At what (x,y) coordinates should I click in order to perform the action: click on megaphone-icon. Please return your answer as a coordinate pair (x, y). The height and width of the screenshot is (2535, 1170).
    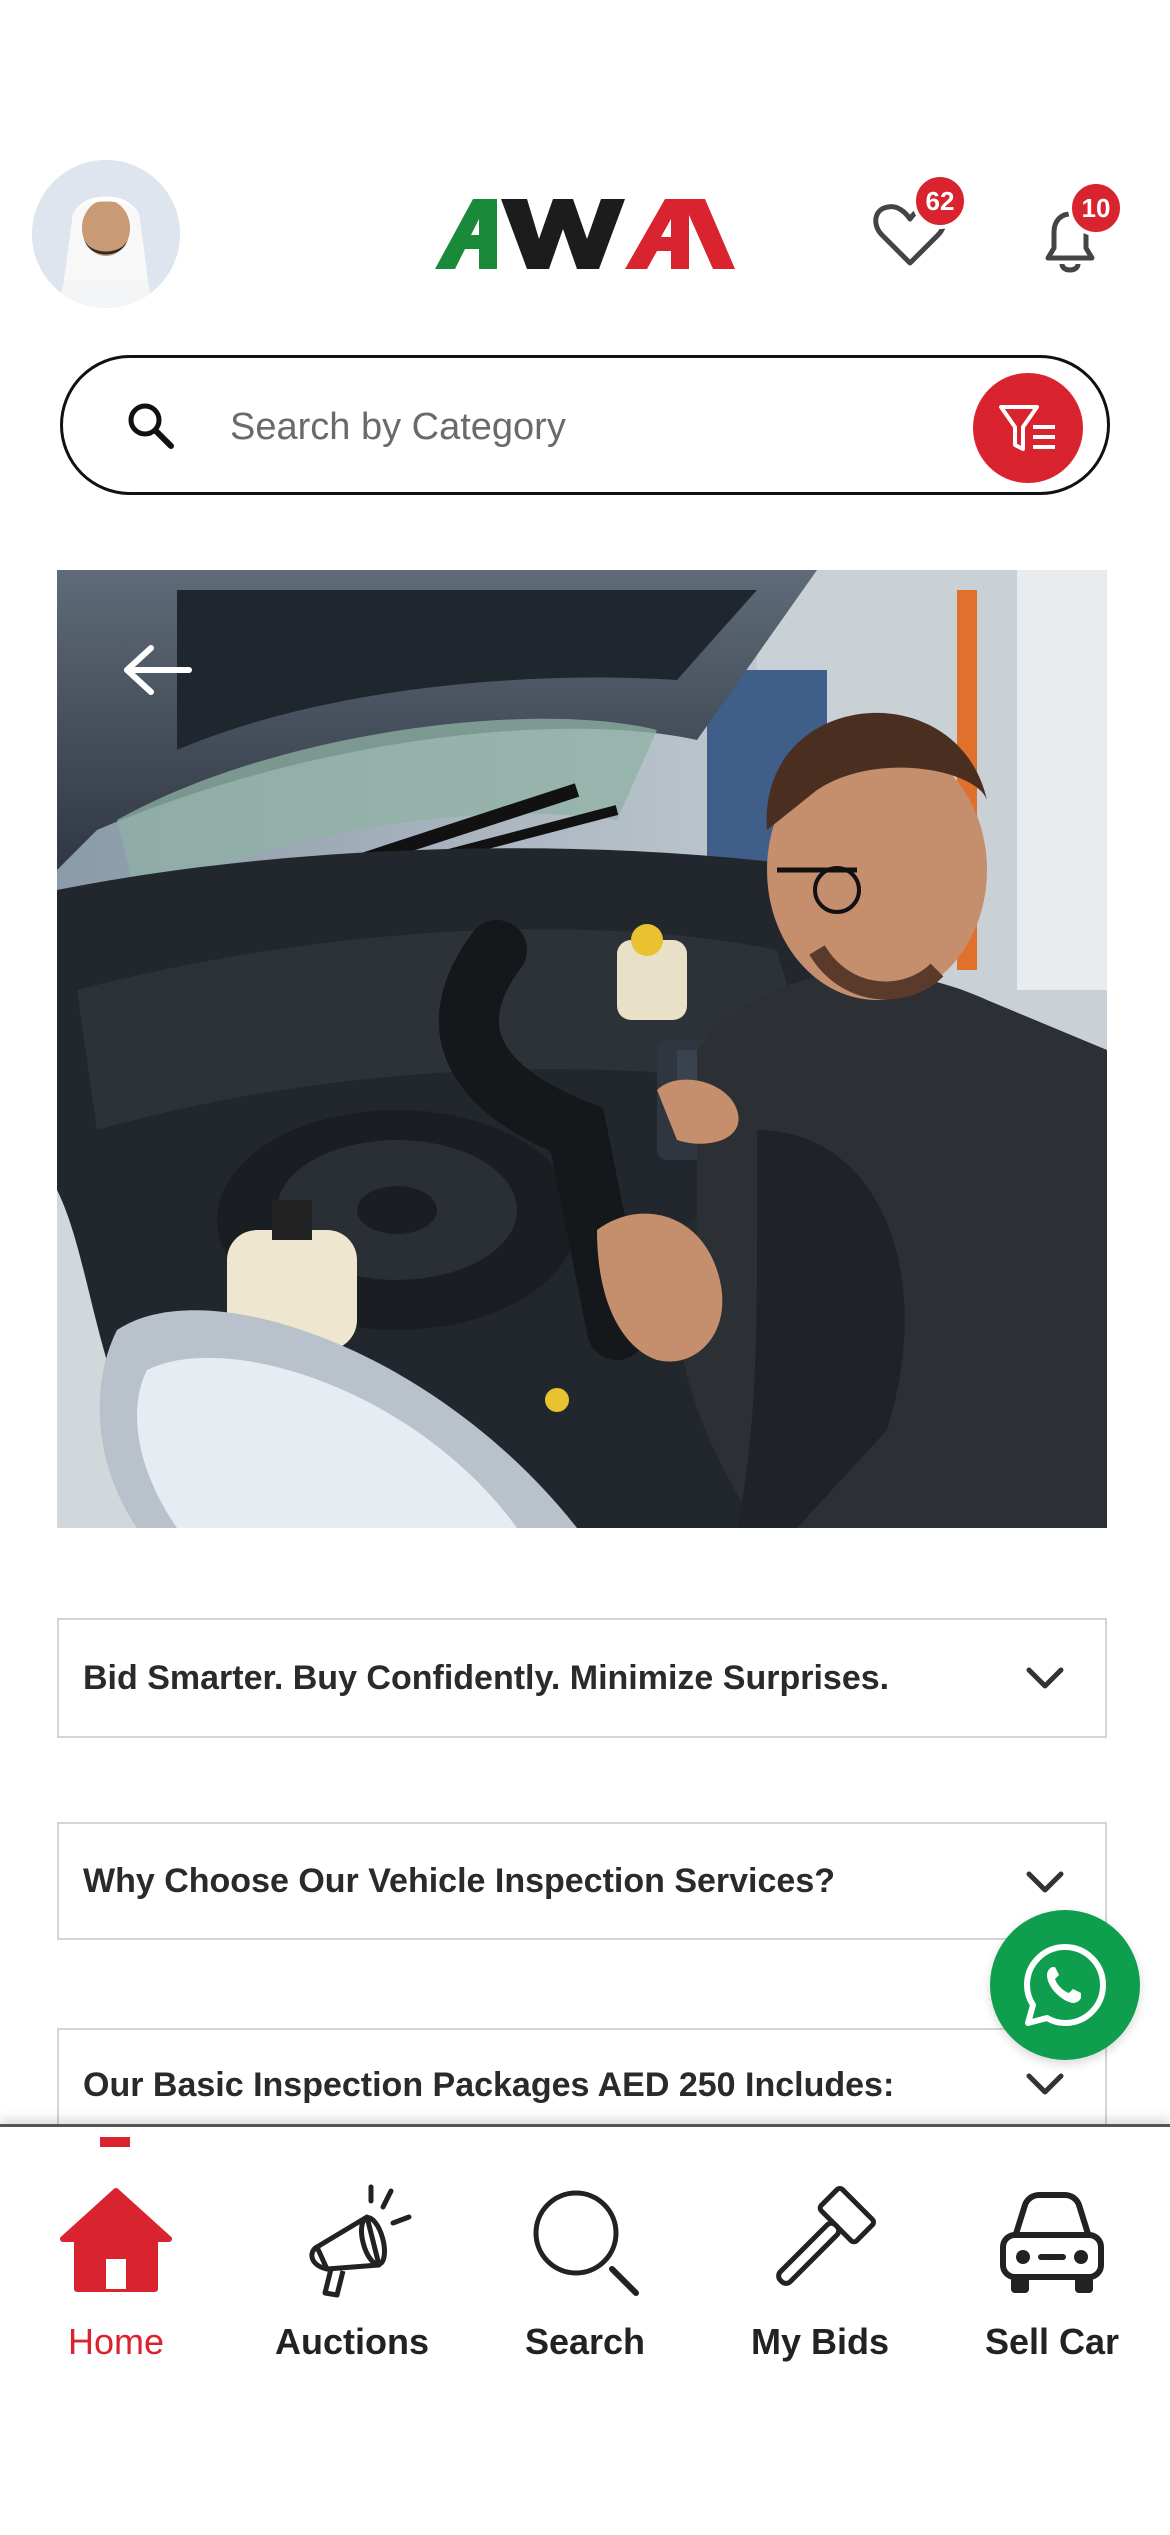
    Looking at the image, I should click on (360, 2241).